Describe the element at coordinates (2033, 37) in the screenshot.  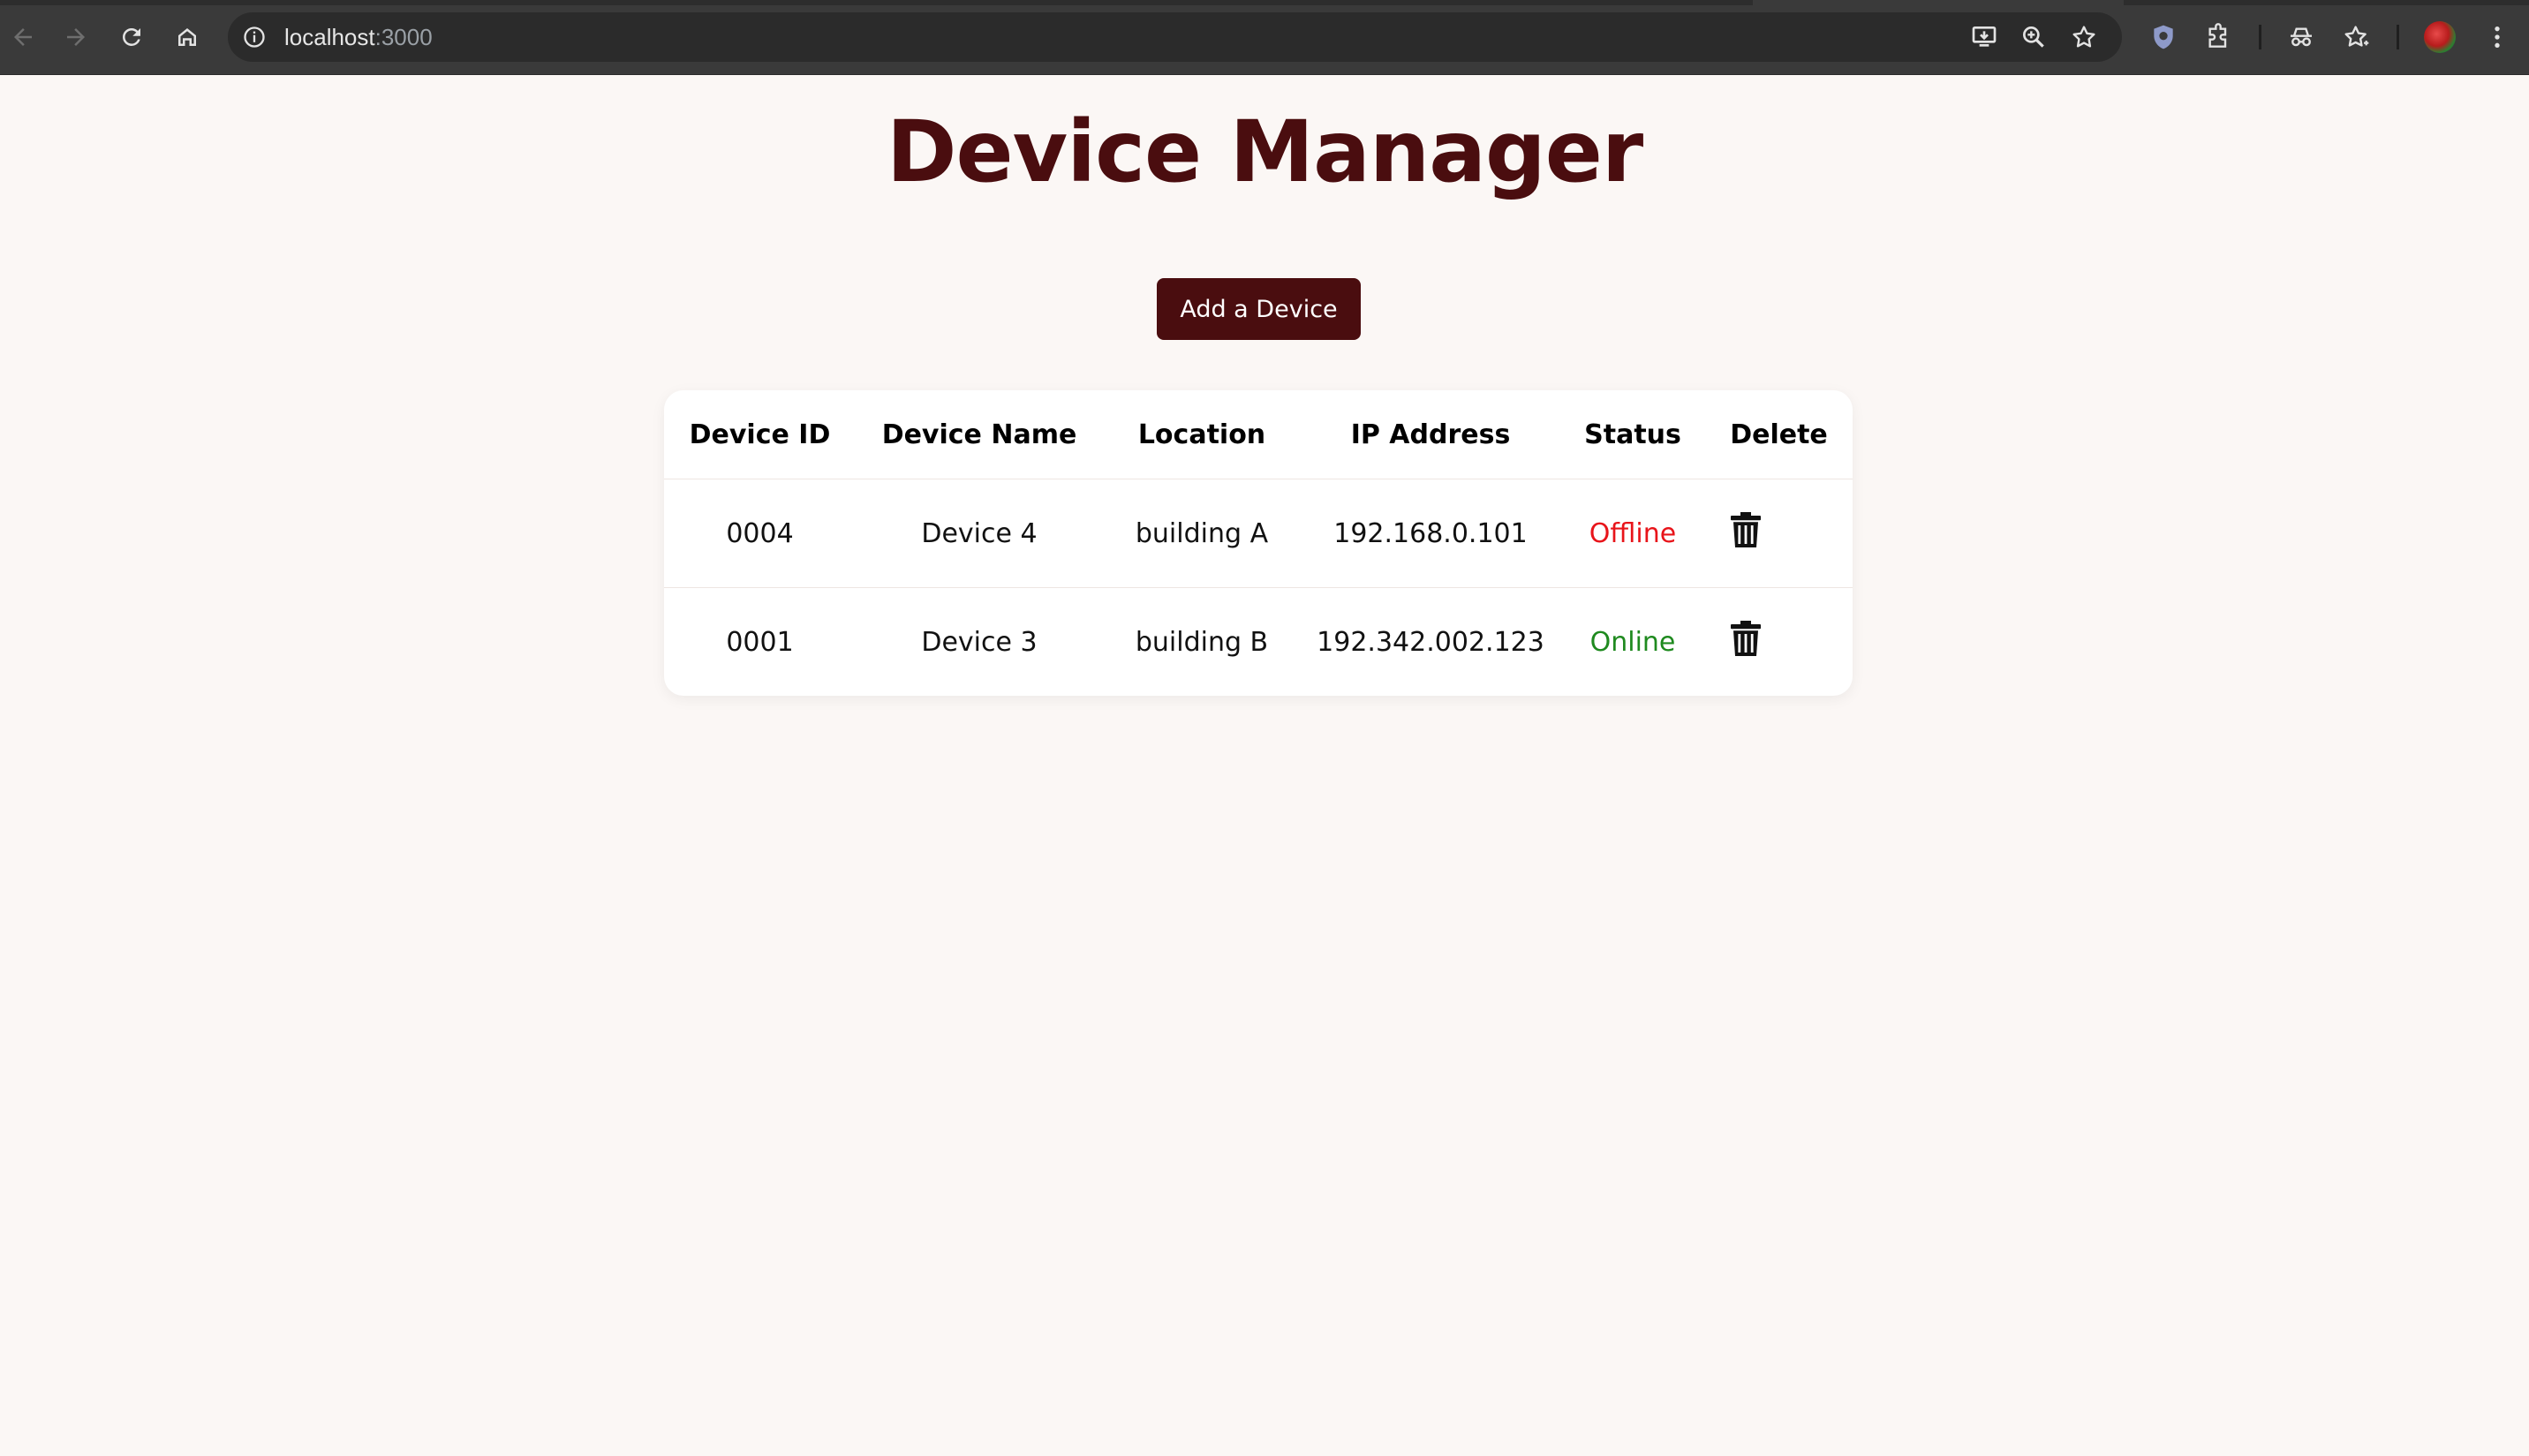
I see `zoom-icon` at that location.